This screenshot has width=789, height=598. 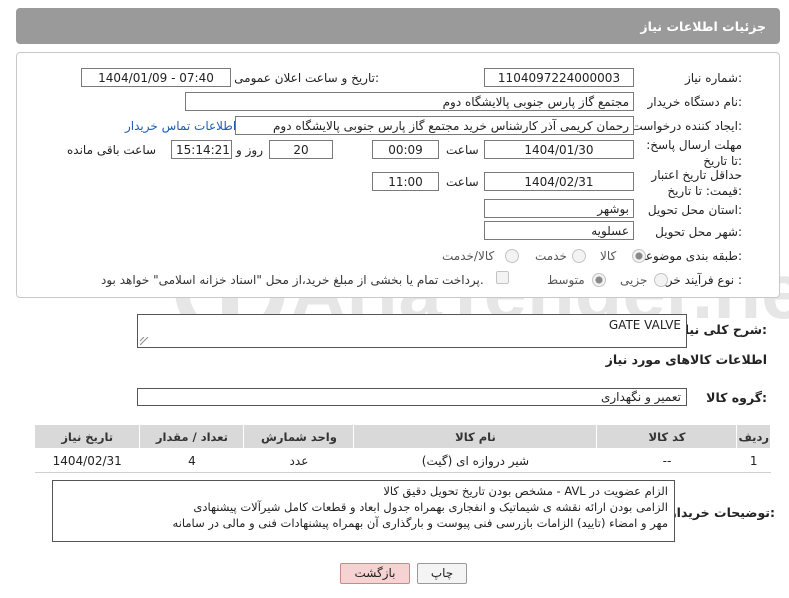 I want to click on goods-group-label: گروه کالا:, so click(x=736, y=397).